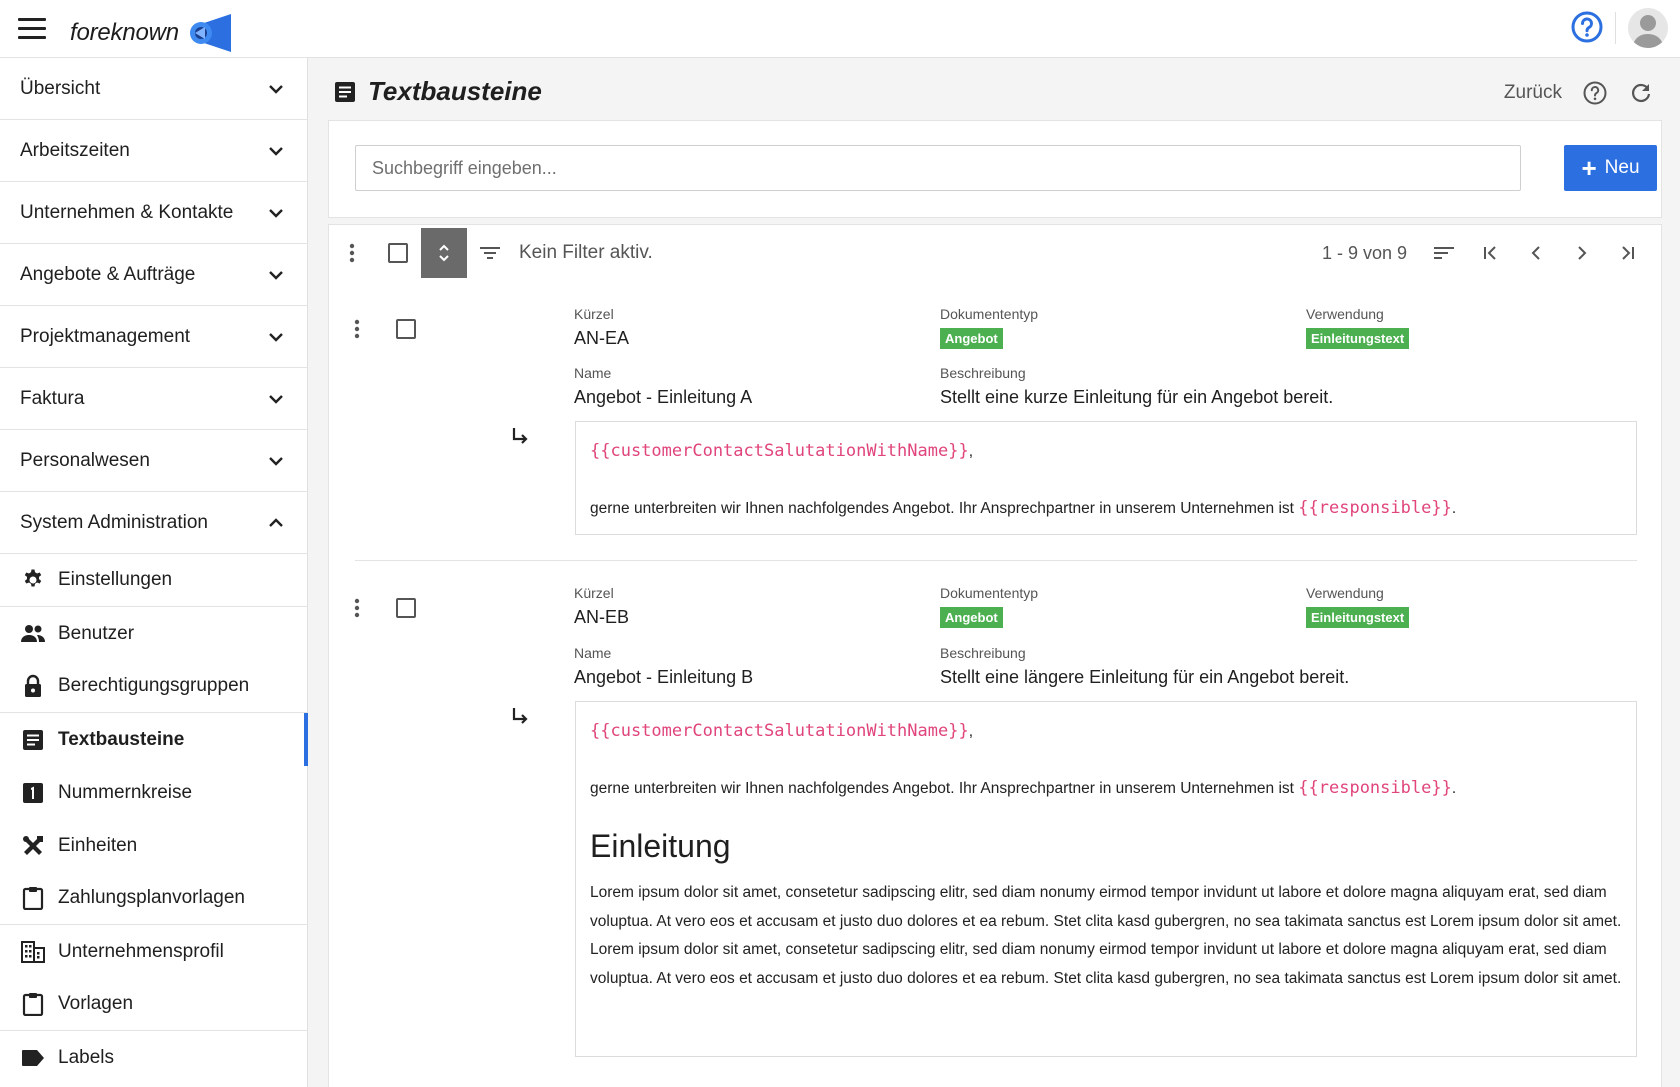 The height and width of the screenshot is (1087, 1680). I want to click on sidebar-item-textbausteine: Textbausteine, so click(154, 739).